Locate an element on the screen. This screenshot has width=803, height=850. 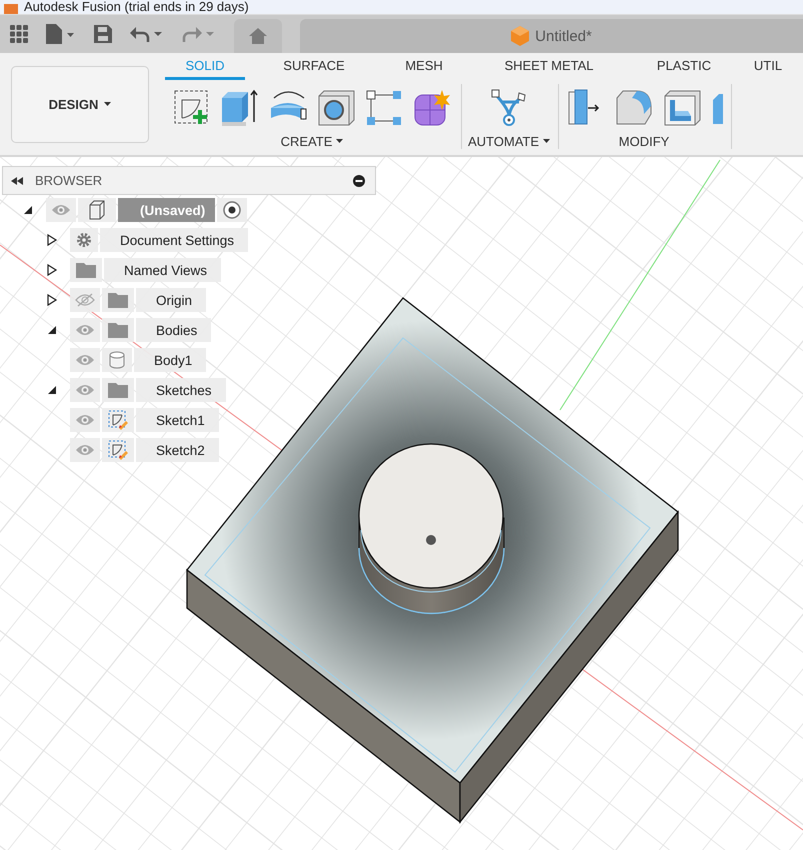
tree-item: Bodies is located at coordinates (174, 330).